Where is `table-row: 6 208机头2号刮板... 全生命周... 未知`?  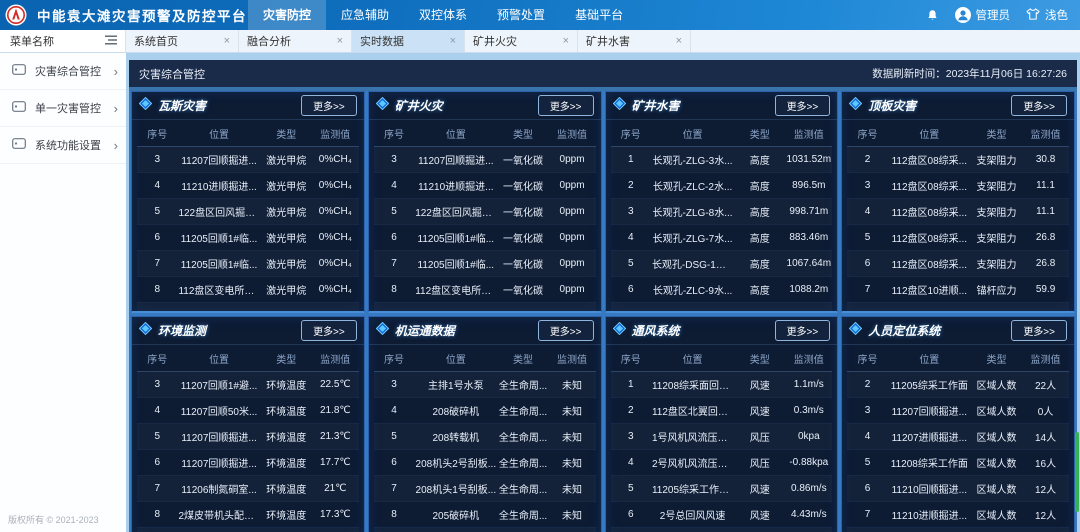 table-row: 6 208机头2号刮板... 全生命周... 未知 is located at coordinates (484, 463).